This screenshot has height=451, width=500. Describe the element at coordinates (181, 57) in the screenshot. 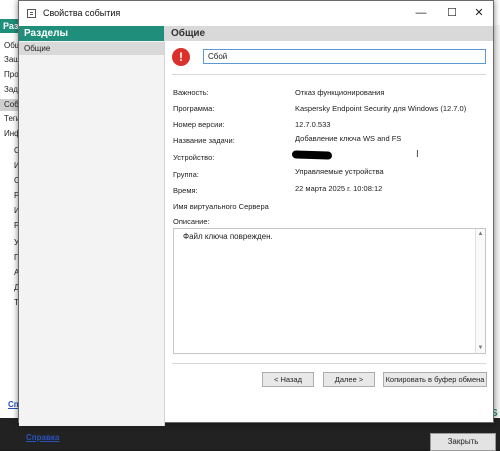

I see `error-icon: !` at that location.